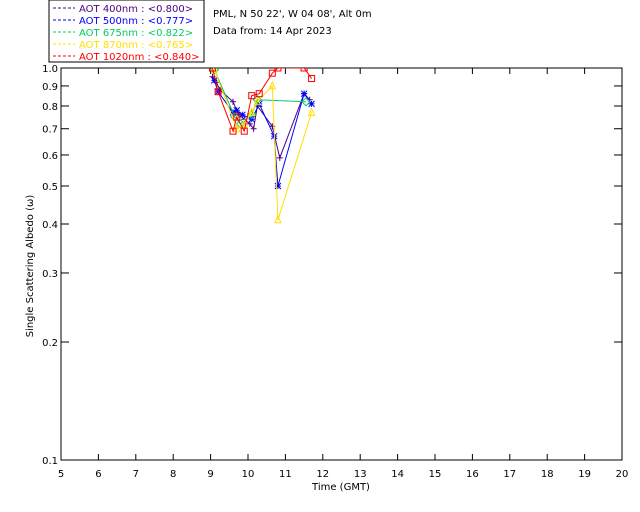 The height and width of the screenshot is (512, 640). I want to click on y-tick-label: 1.0, so click(50, 69).